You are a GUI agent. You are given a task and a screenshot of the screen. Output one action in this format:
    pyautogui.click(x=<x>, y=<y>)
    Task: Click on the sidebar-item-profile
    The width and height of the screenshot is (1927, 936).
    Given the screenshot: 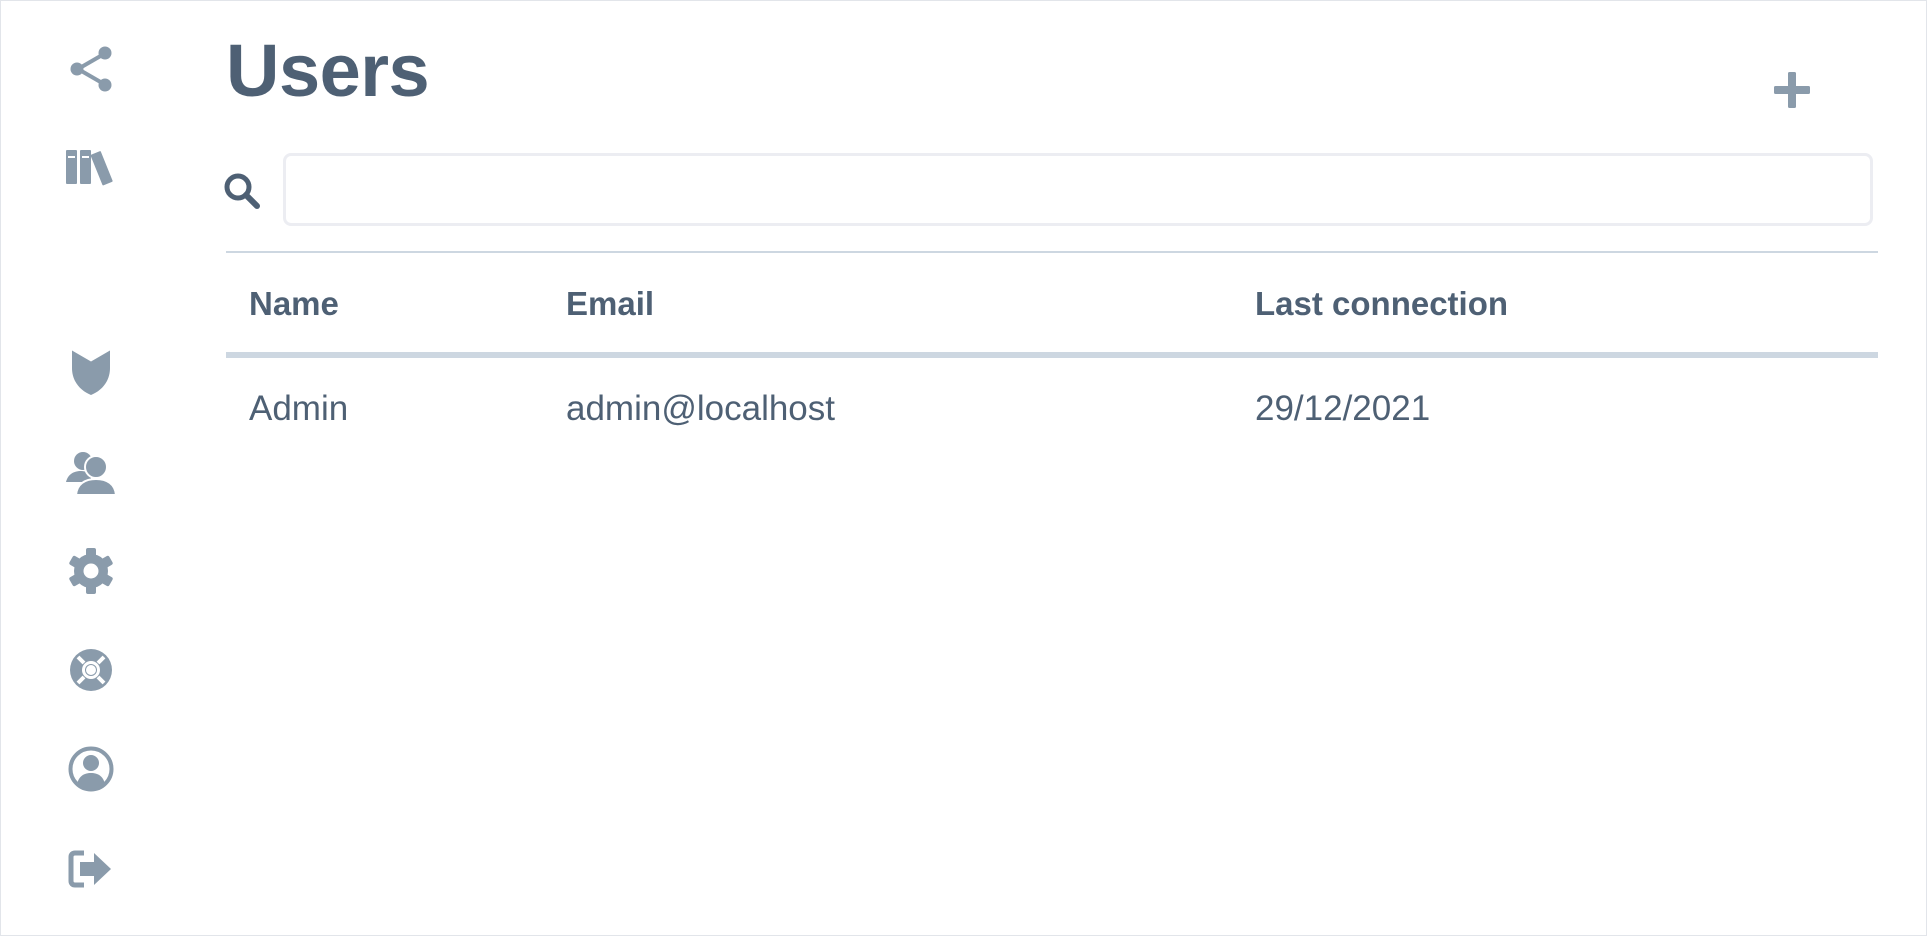 What is the action you would take?
    pyautogui.click(x=91, y=769)
    